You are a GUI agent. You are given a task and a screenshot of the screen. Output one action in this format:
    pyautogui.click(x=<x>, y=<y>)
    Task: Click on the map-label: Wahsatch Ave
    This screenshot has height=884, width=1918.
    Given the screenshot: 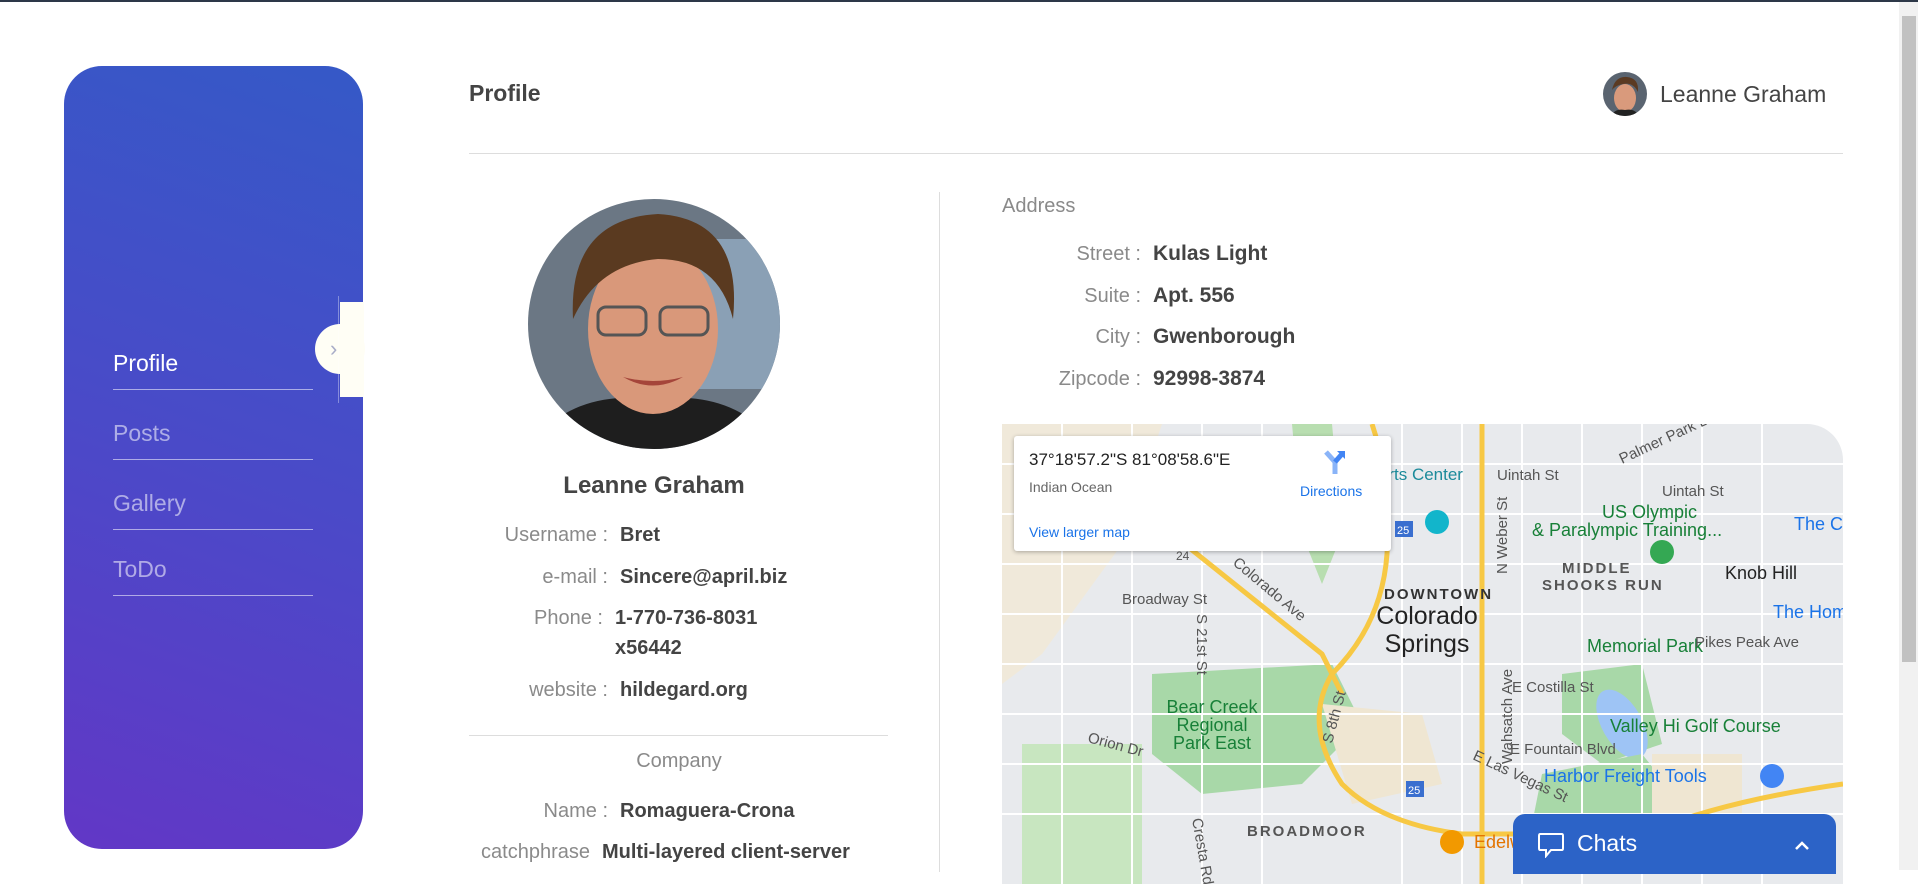 What is the action you would take?
    pyautogui.click(x=1507, y=716)
    